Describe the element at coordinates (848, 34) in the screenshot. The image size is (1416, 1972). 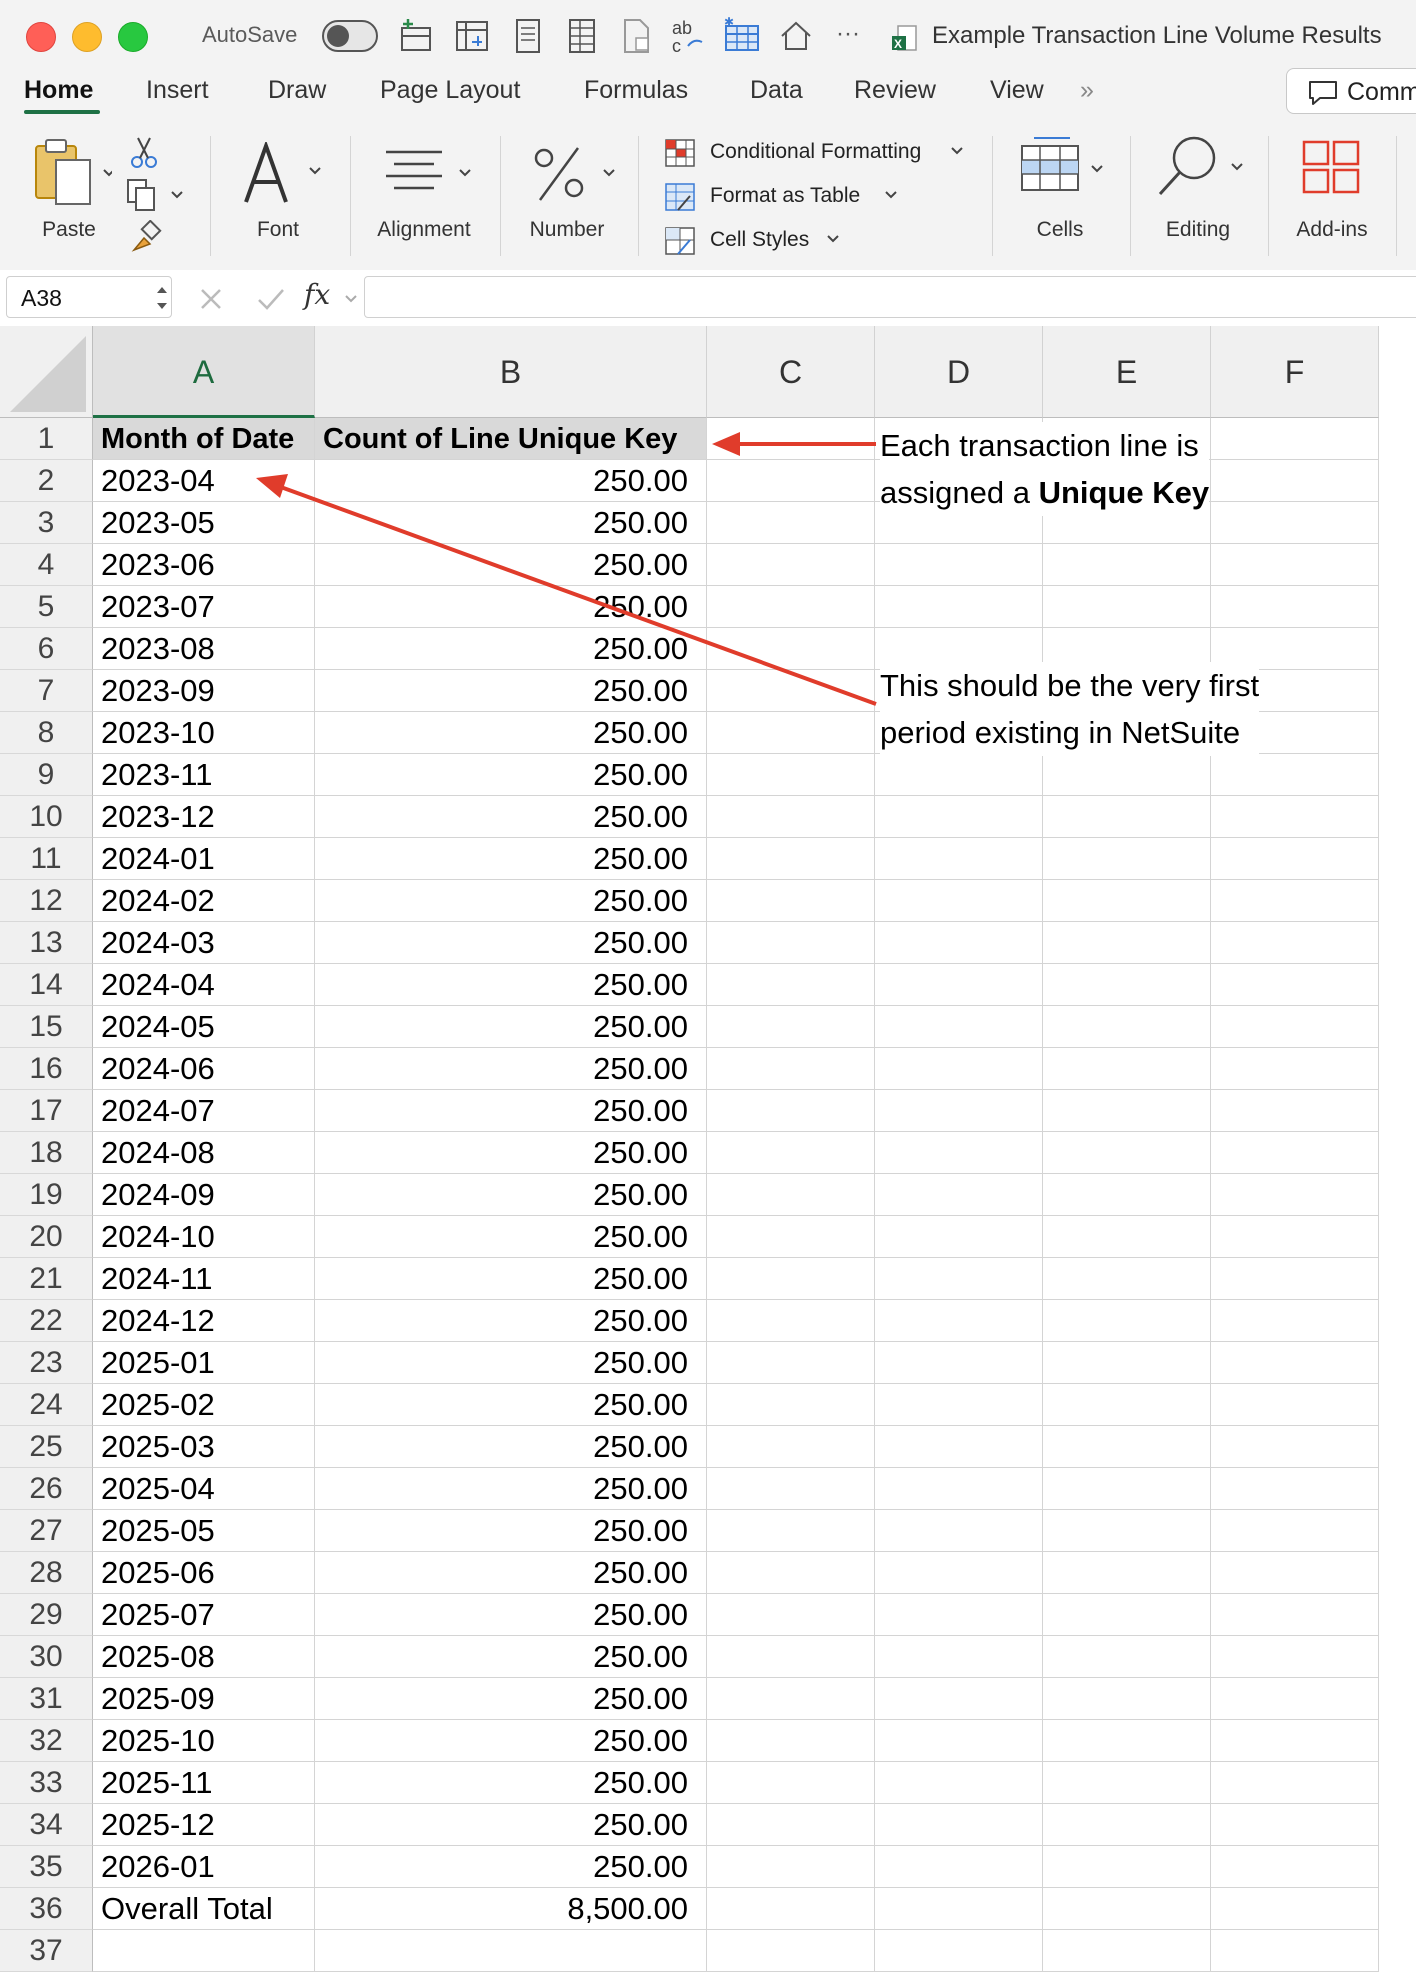
I see `more-commands-icon: ···` at that location.